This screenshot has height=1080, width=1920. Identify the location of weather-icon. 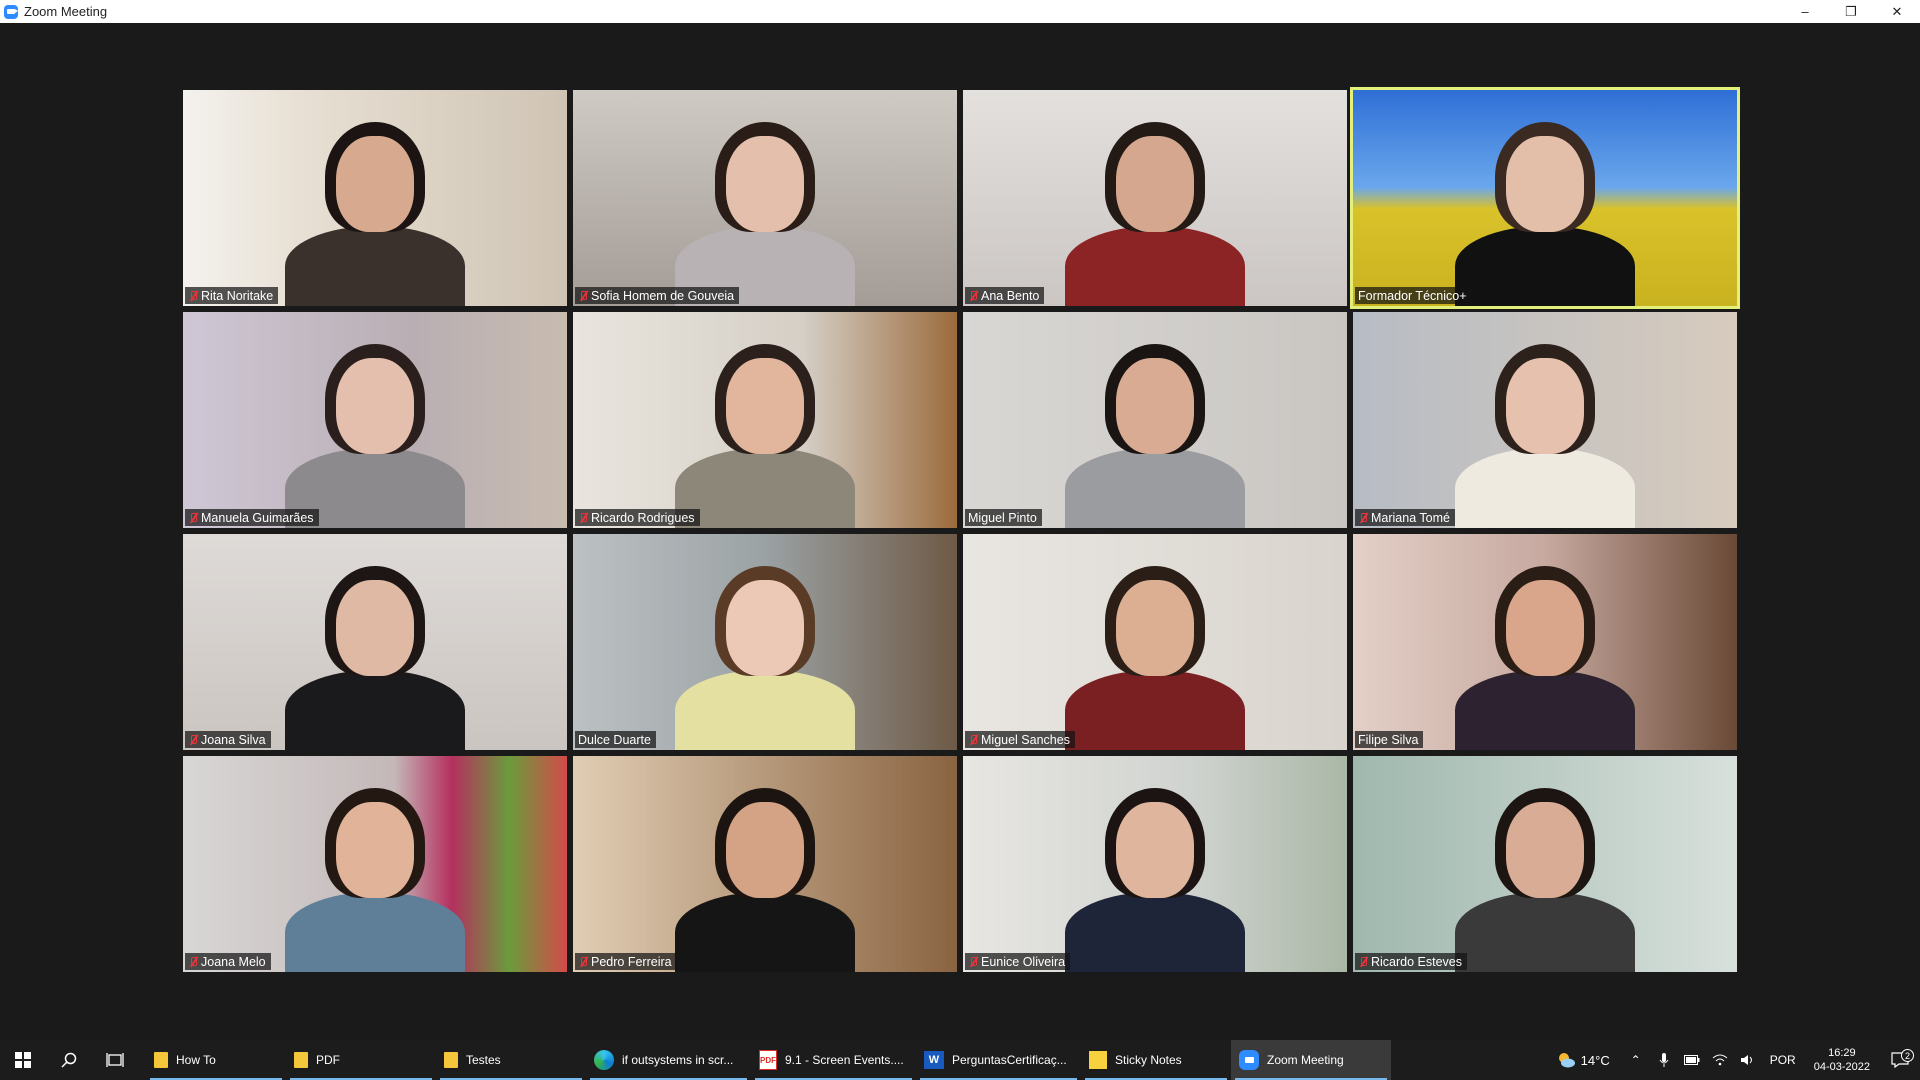
(1566, 1060).